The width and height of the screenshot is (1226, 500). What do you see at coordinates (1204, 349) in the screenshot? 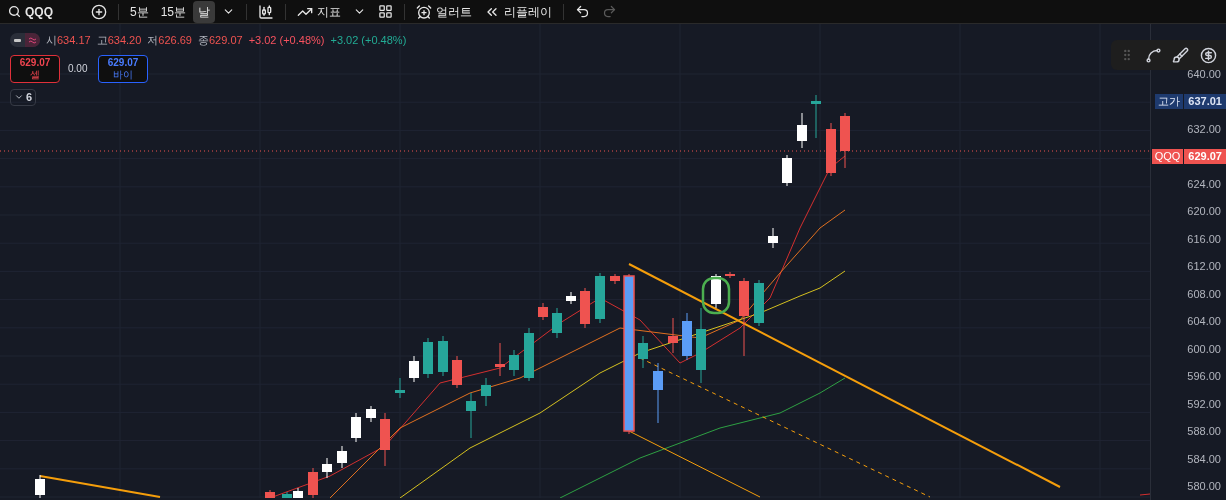
I see `axis-label: 600.00` at bounding box center [1204, 349].